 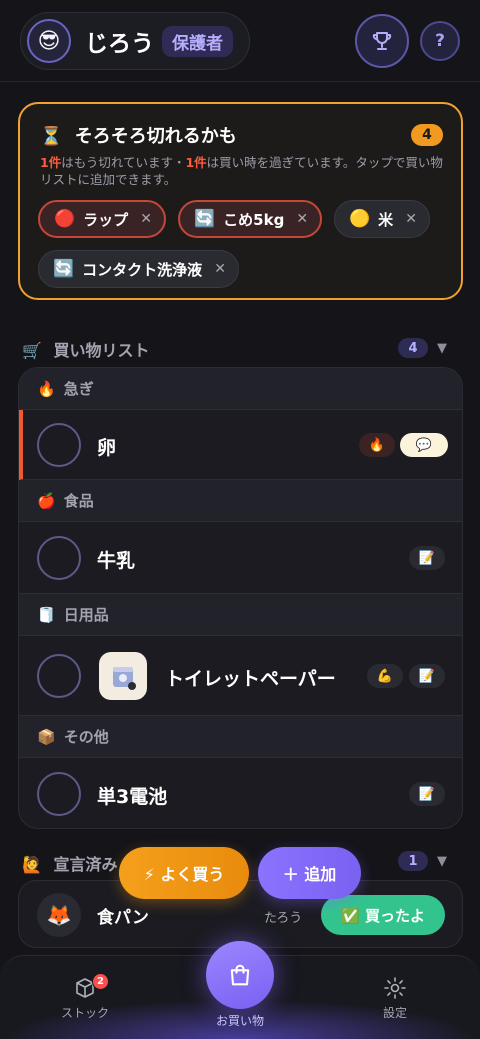 I want to click on chip-rice: 🟡 米 ✕, so click(x=382, y=219).